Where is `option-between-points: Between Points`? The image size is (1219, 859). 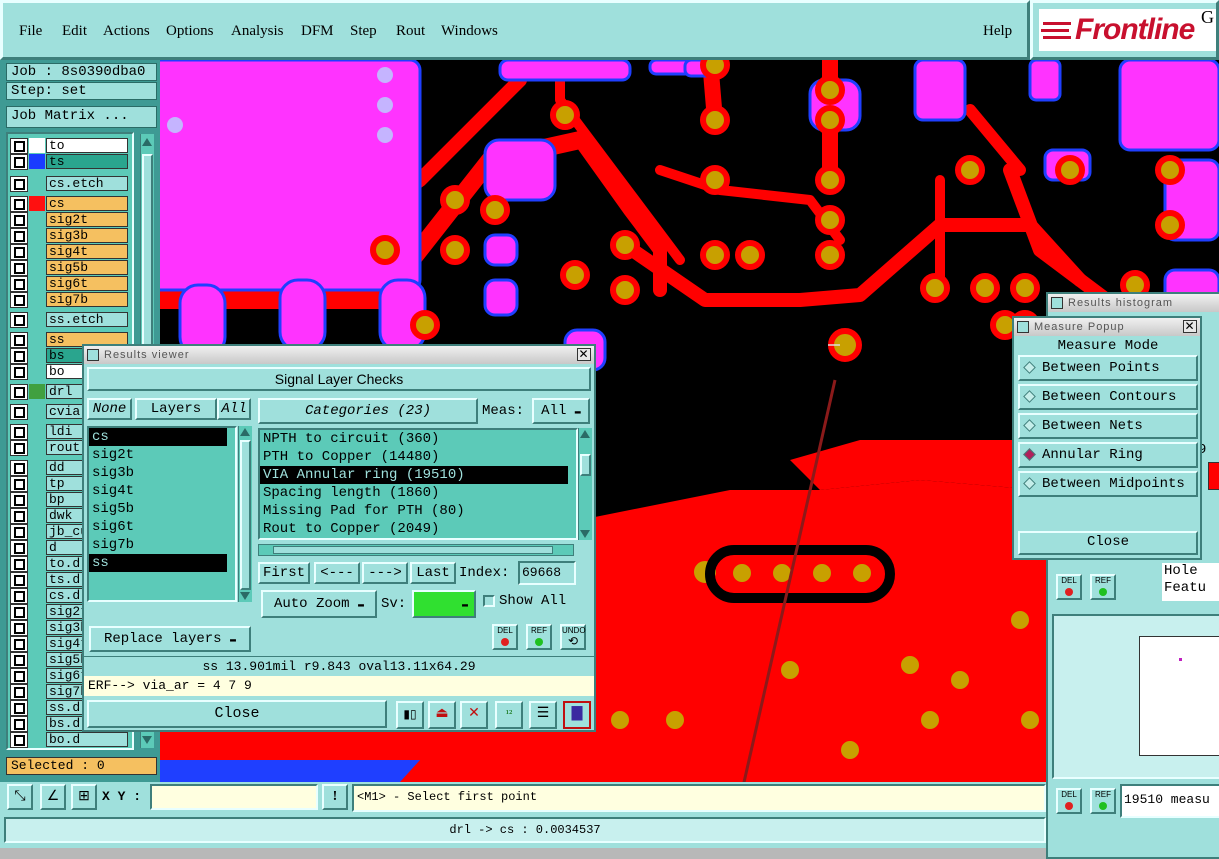
option-between-points: Between Points is located at coordinates (1108, 368).